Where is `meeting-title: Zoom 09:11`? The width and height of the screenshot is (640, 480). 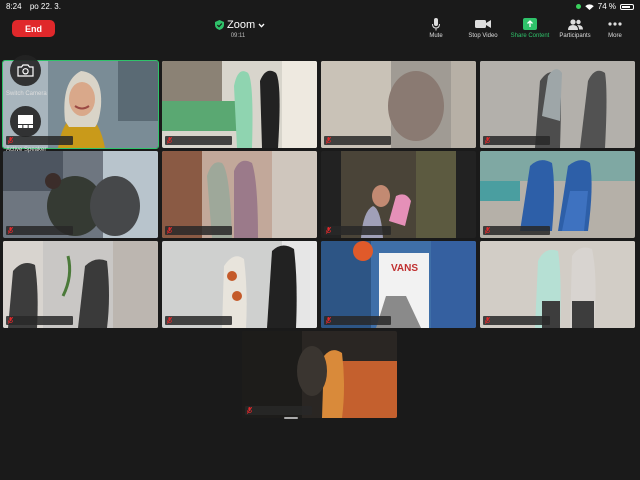
meeting-title: Zoom 09:11 is located at coordinates (245, 32).